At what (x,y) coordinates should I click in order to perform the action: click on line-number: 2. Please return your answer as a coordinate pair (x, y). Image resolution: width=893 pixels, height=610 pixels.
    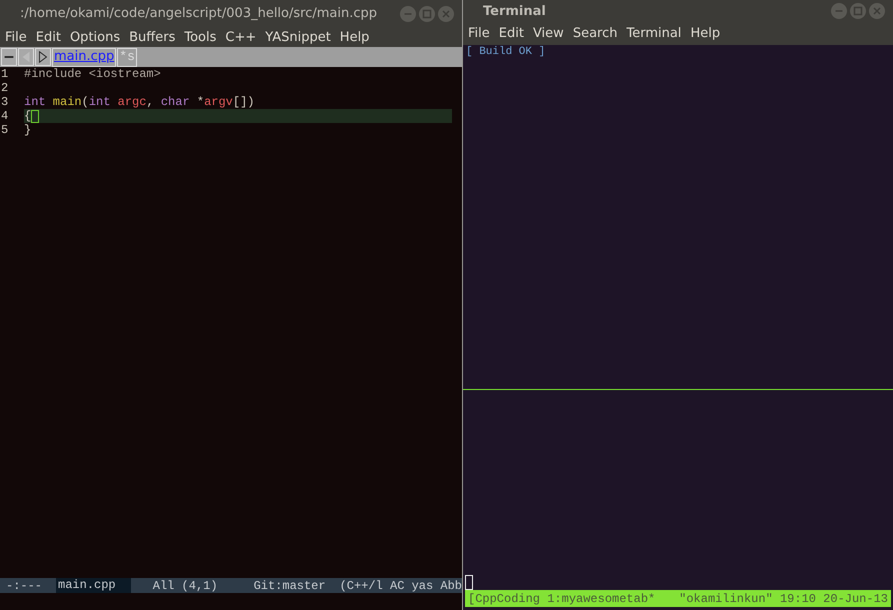
    Looking at the image, I should click on (5, 88).